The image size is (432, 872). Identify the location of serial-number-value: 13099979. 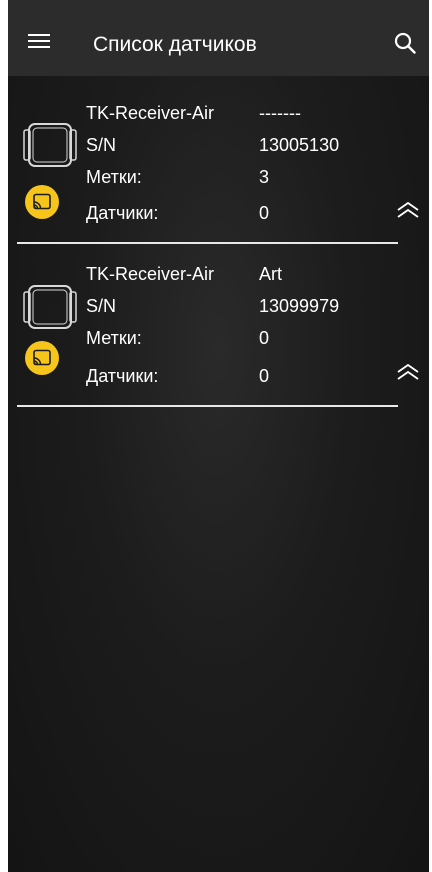
(299, 306).